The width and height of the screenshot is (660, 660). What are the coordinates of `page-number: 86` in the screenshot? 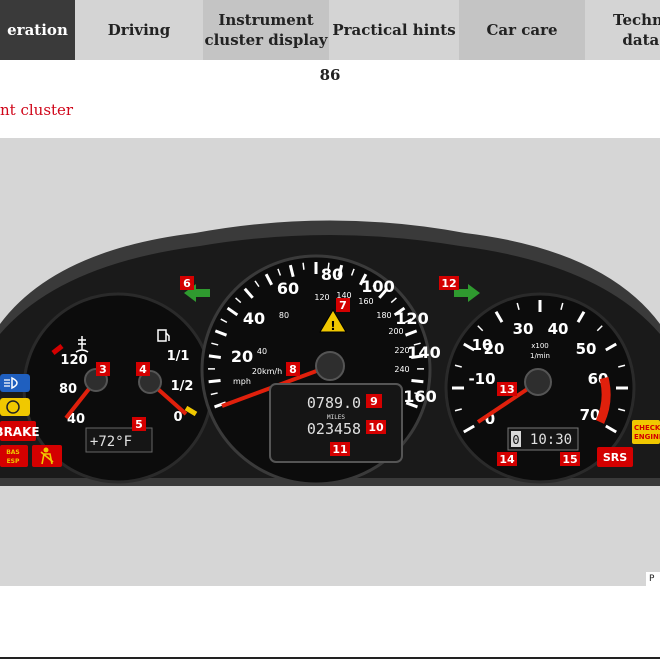 It's located at (330, 75).